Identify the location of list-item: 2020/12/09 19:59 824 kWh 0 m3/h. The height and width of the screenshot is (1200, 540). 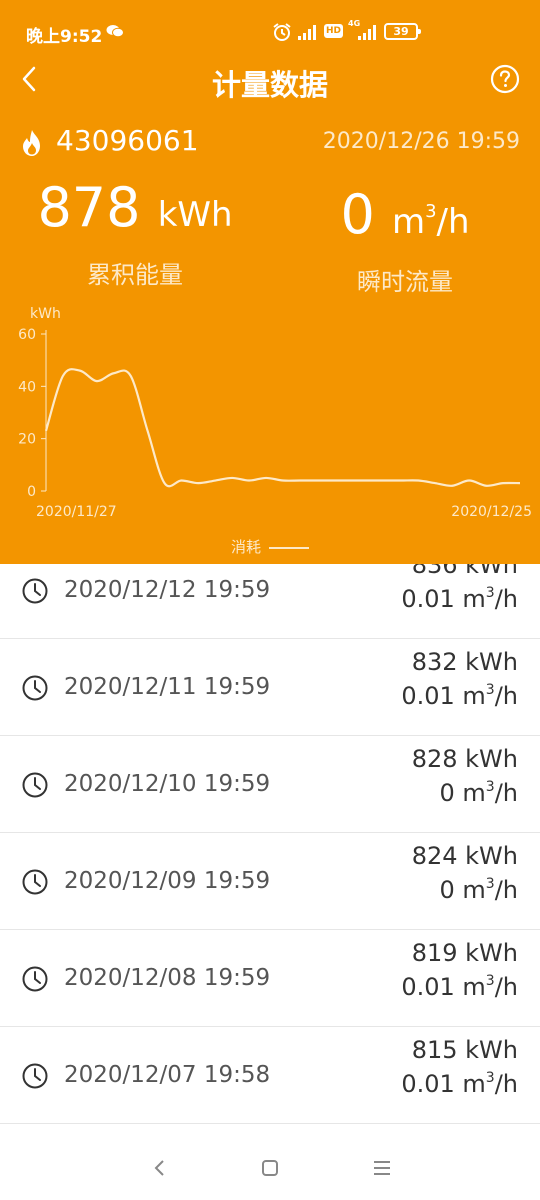
(270, 881).